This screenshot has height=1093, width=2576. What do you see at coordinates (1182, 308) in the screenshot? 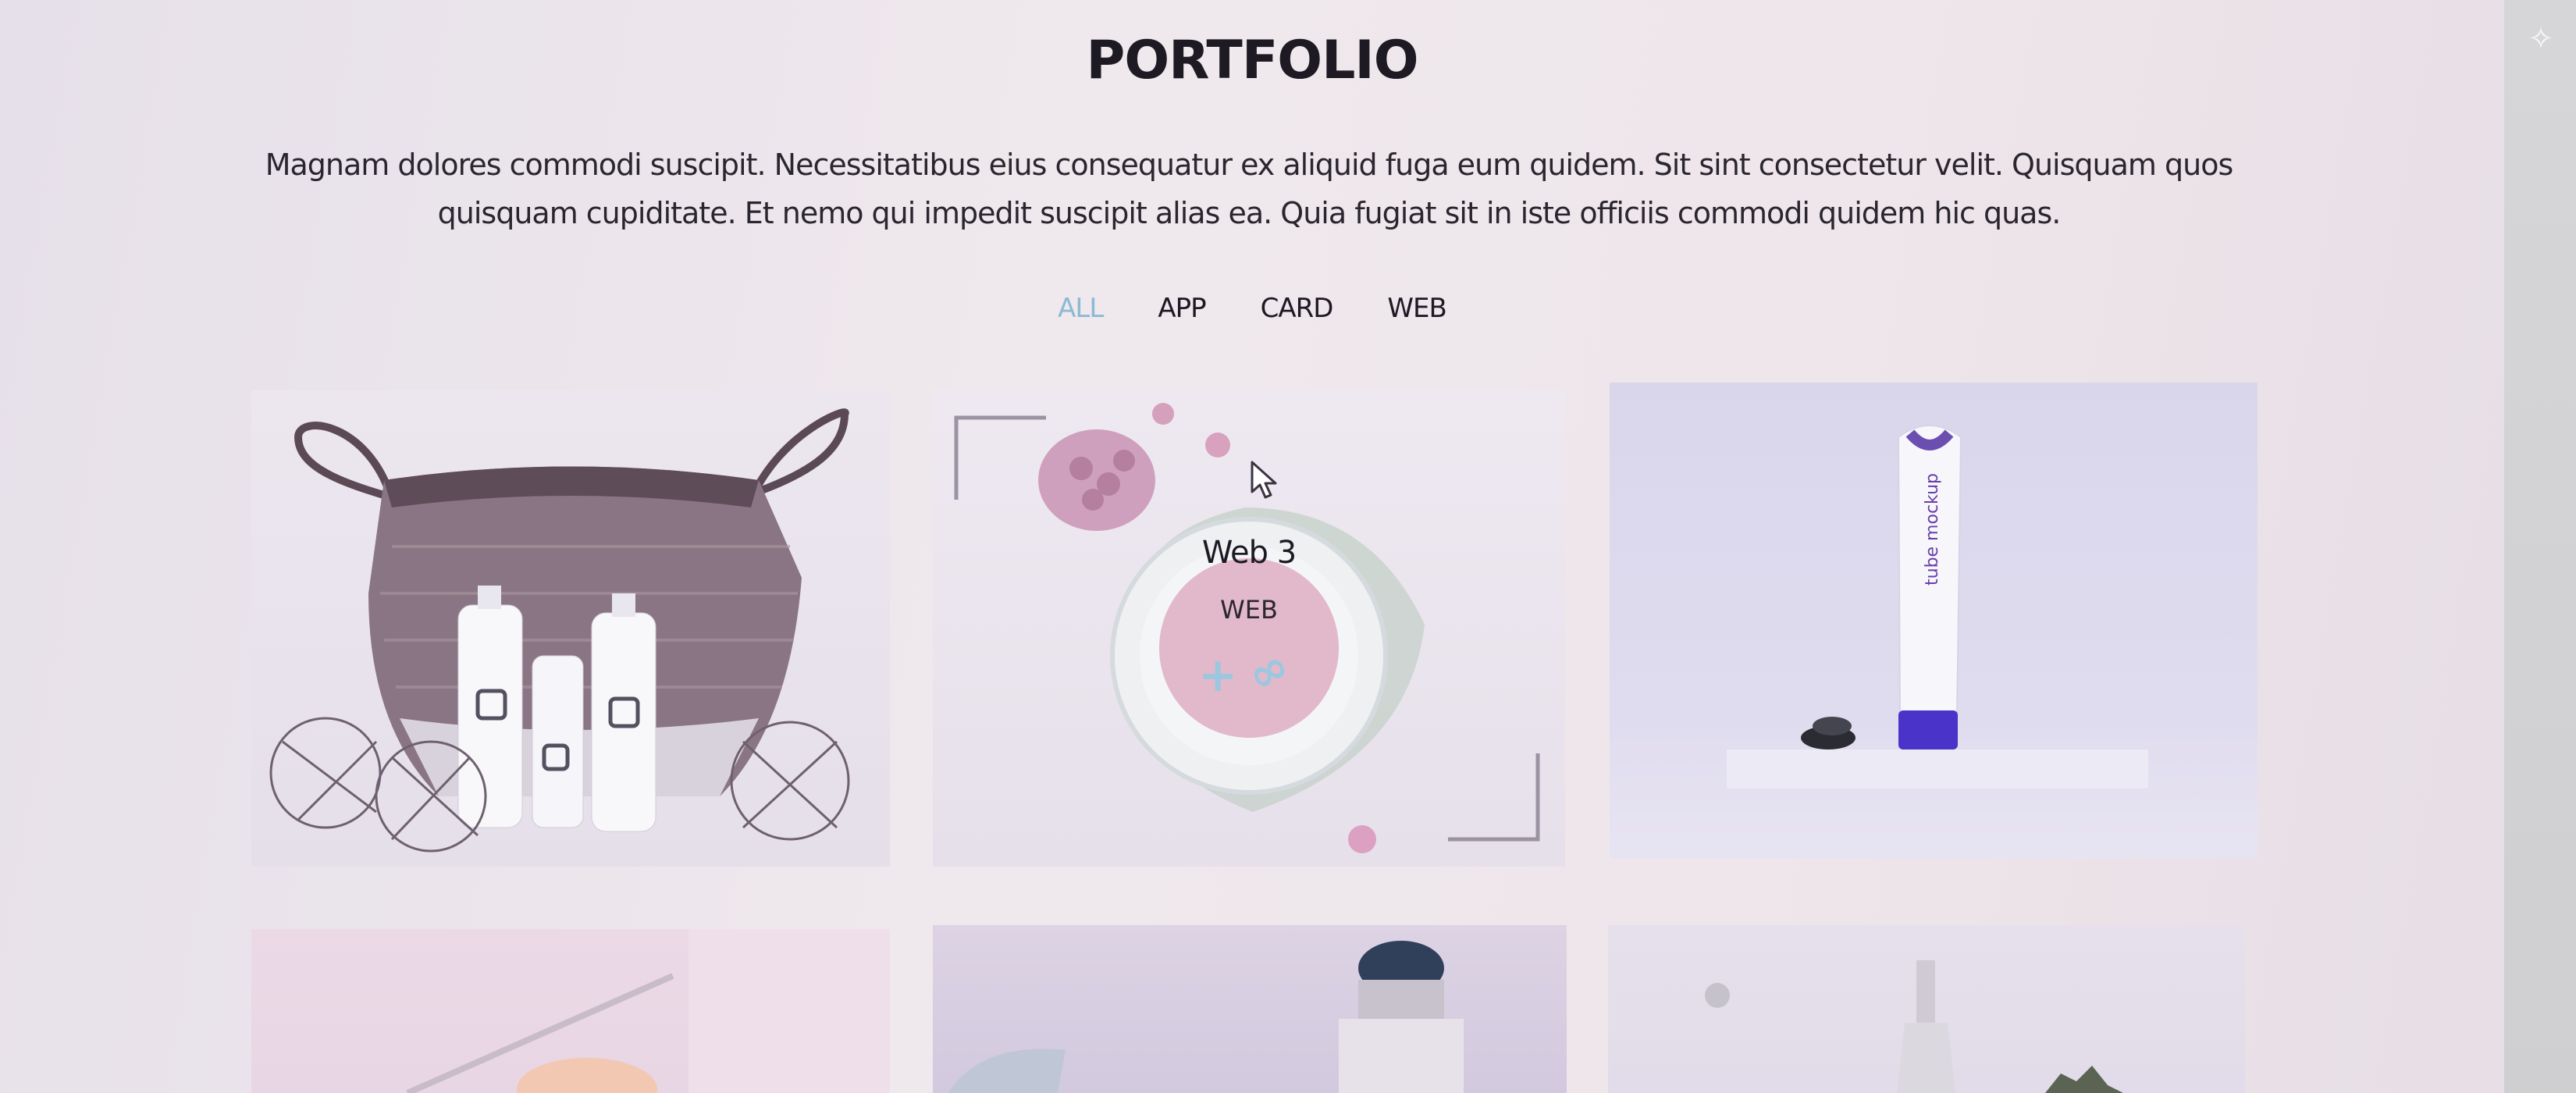
I see `filter-app: APP` at bounding box center [1182, 308].